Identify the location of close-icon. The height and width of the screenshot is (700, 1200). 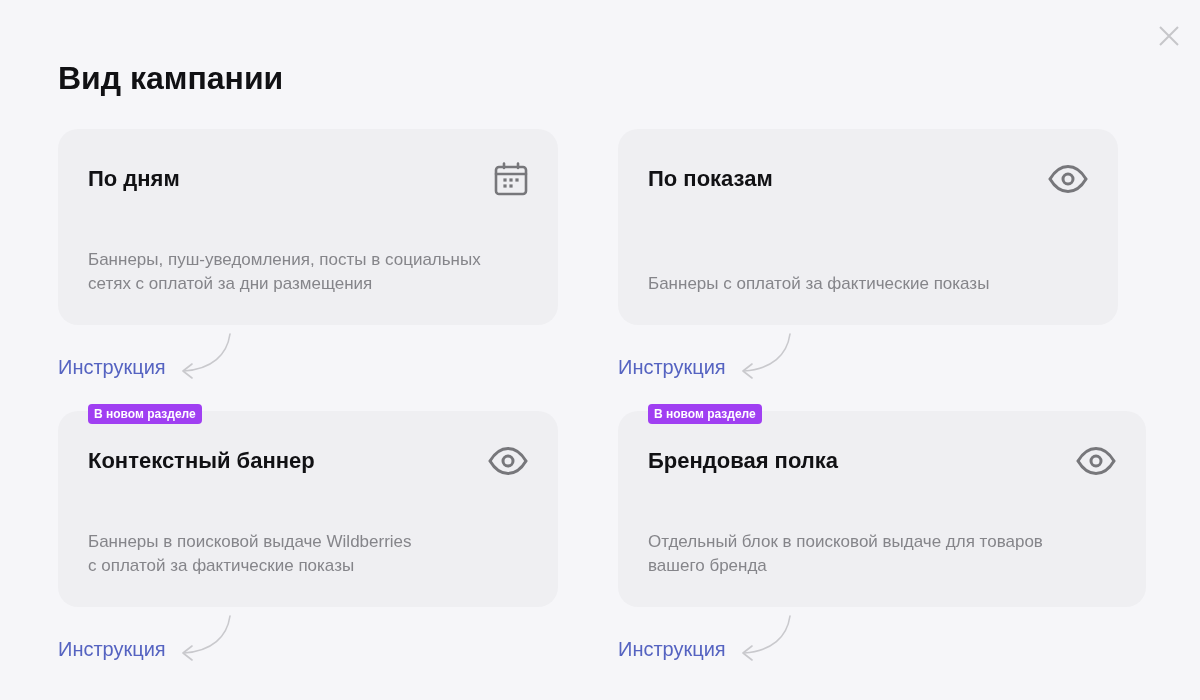
(1169, 36).